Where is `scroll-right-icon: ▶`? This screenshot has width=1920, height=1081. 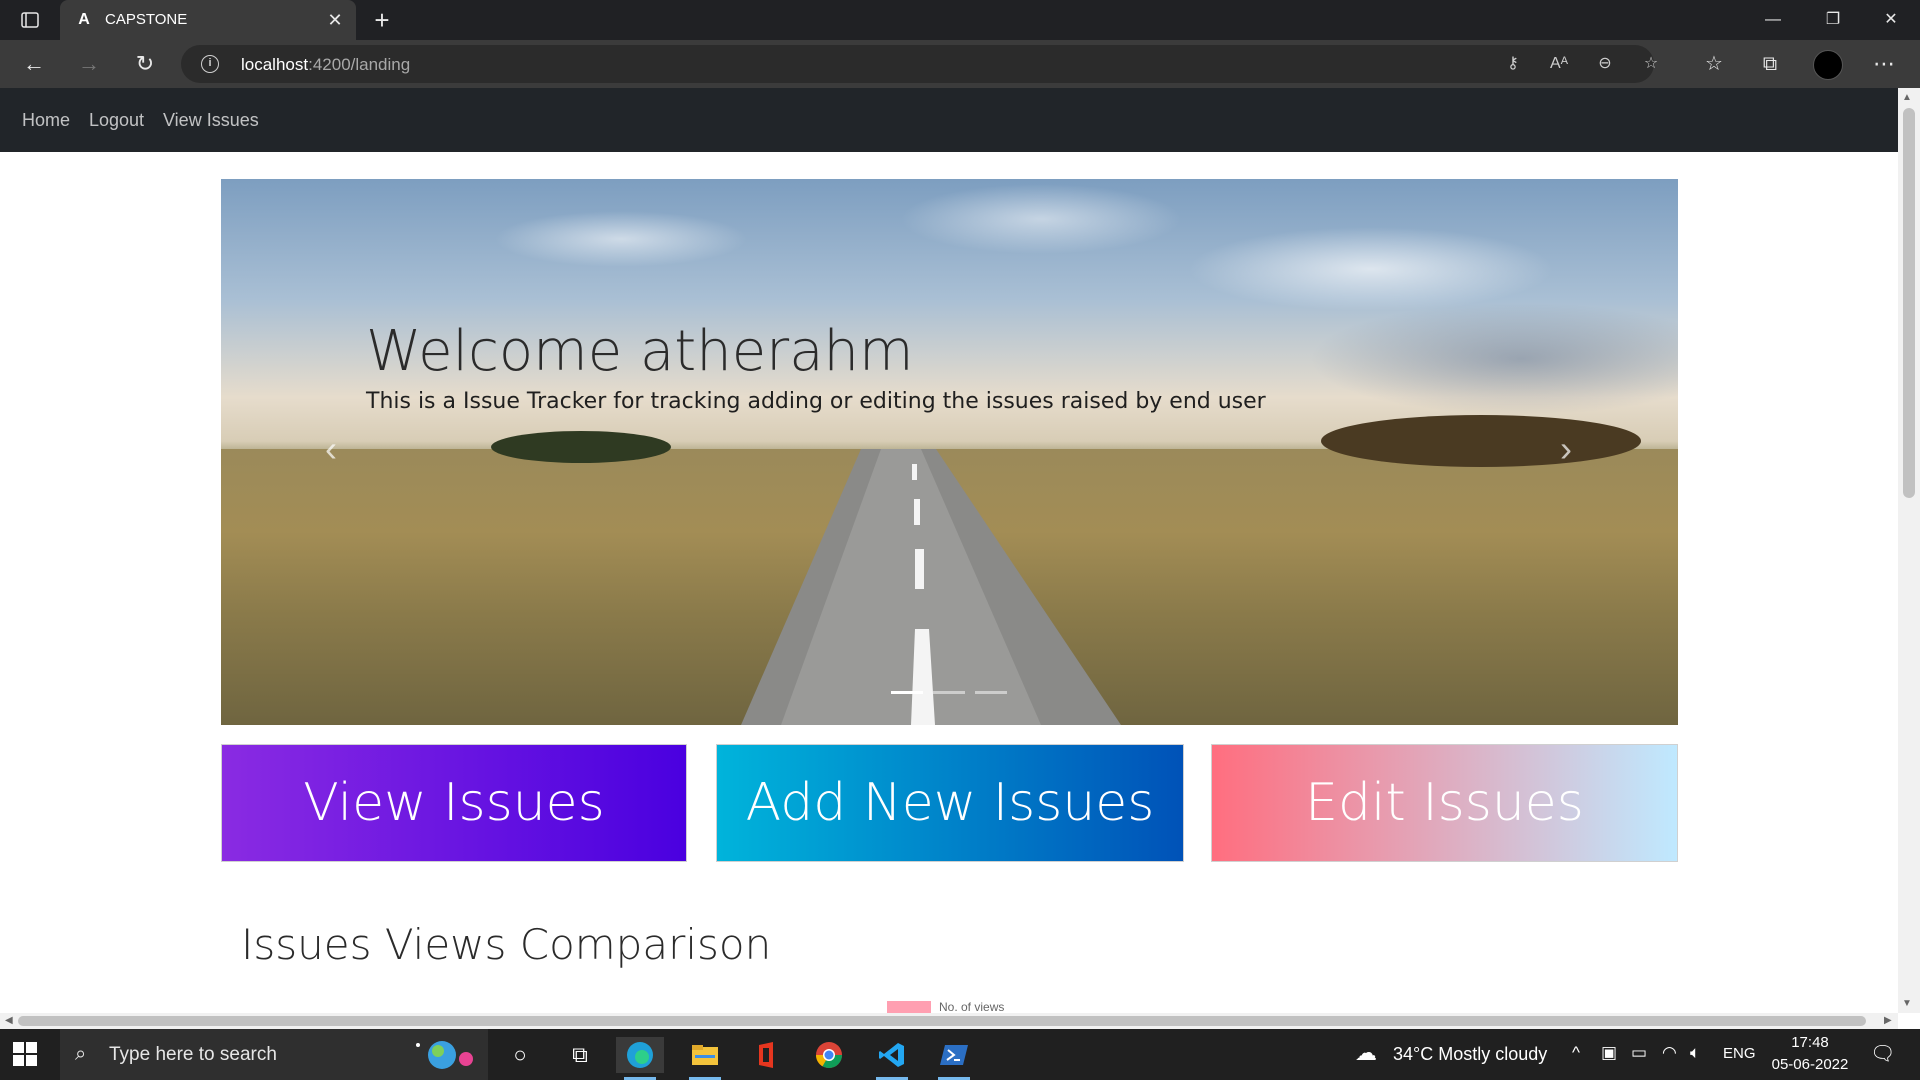
scroll-right-icon: ▶ is located at coordinates (1888, 1020).